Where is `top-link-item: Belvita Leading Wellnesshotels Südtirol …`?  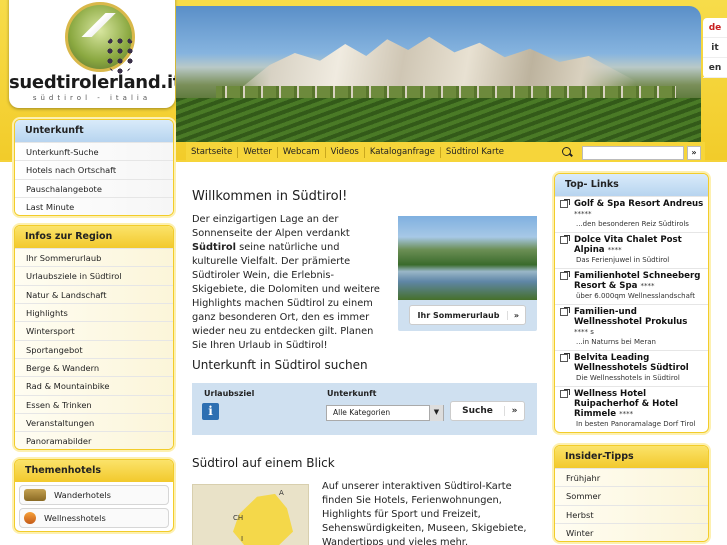 top-link-item: Belvita Leading Wellnesshotels Südtirol … is located at coordinates (631, 368).